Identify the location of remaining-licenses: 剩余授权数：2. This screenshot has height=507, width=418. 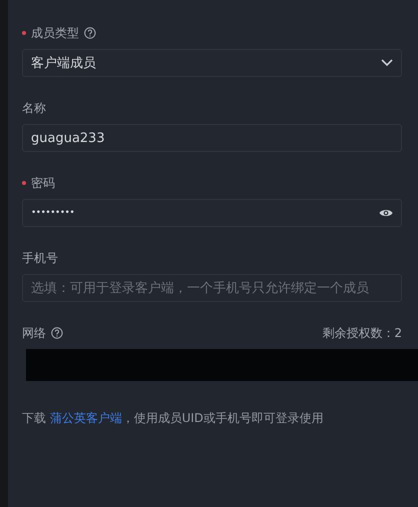
(362, 333).